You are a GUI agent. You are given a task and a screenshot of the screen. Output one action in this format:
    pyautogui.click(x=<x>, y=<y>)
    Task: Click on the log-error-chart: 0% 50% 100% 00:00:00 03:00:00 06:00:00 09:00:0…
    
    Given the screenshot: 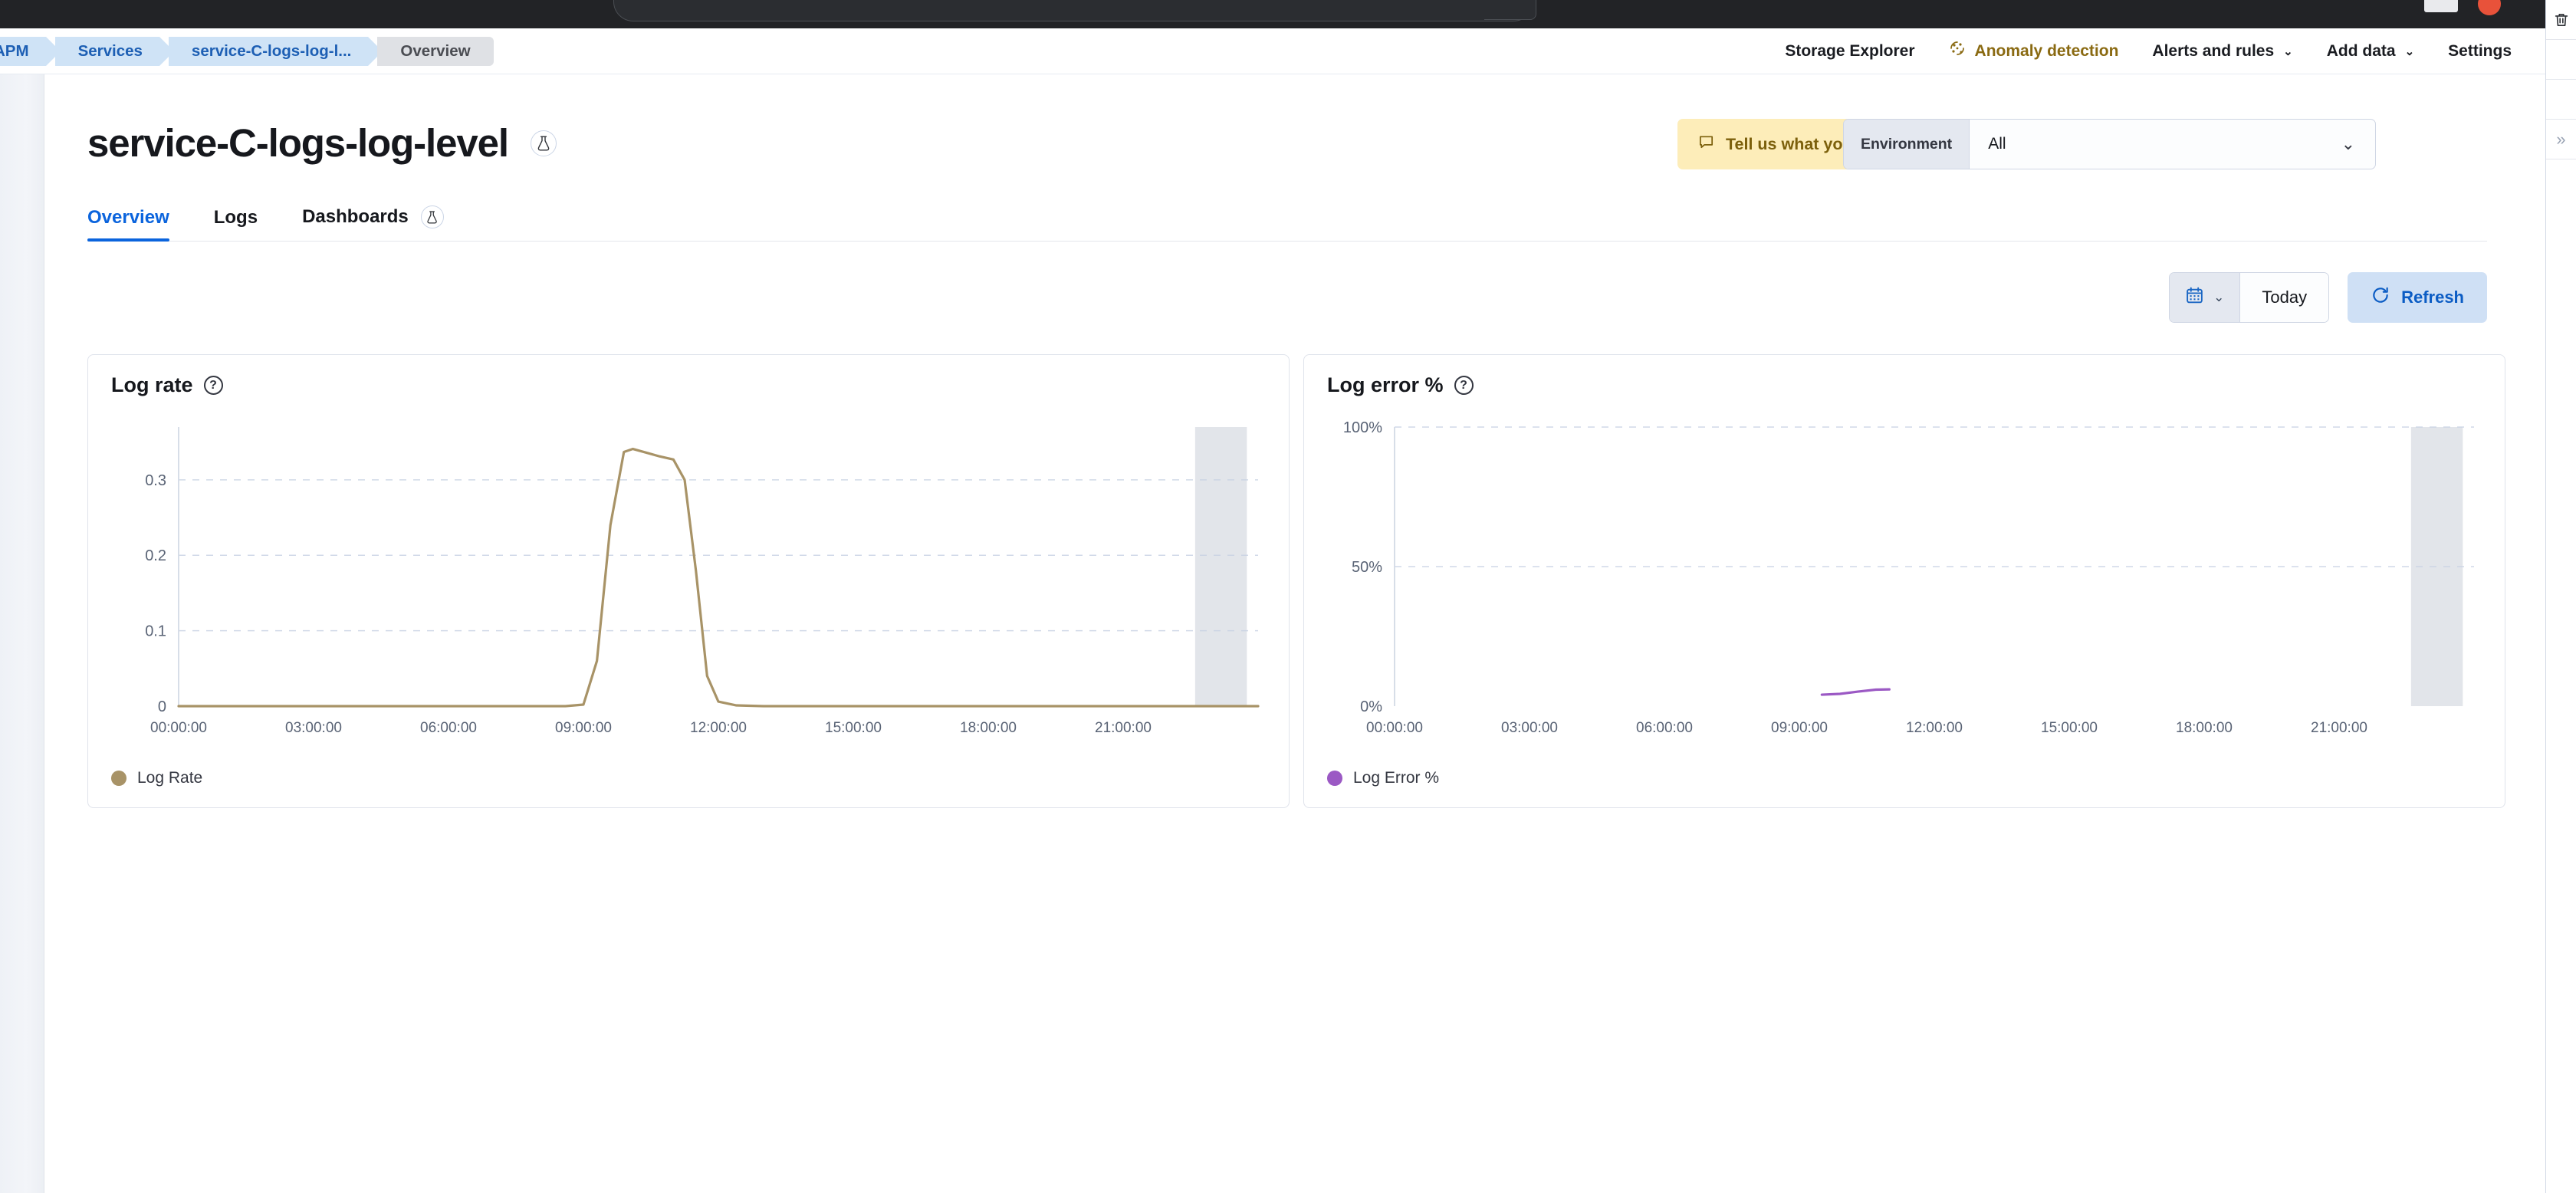 What is the action you would take?
    pyautogui.click(x=1904, y=583)
    